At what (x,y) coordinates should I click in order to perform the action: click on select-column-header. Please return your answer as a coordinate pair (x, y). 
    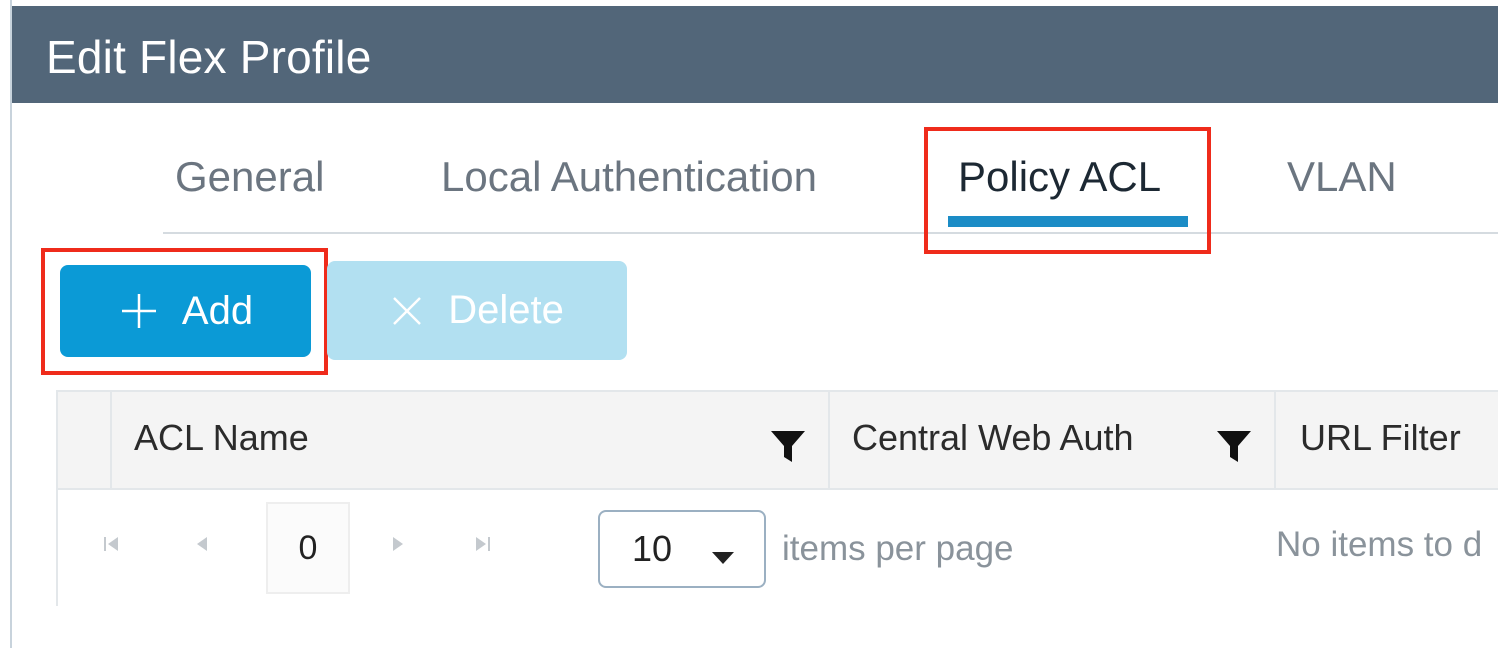
    Looking at the image, I should click on (85, 440).